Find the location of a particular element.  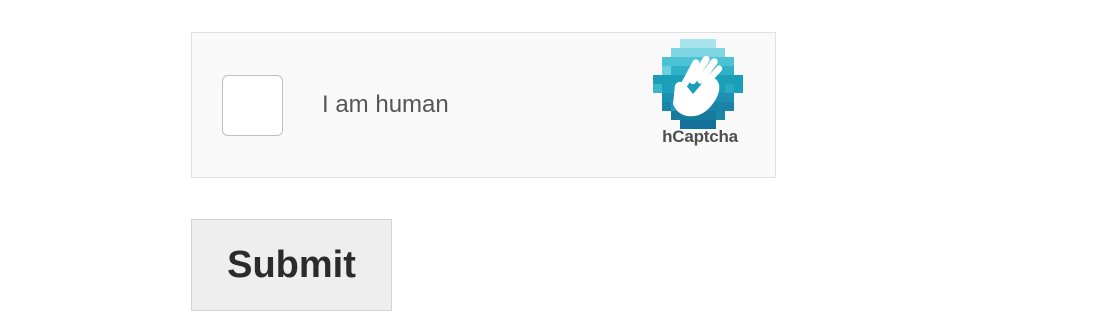

hcaptcha-logo: hCaptcha is located at coordinates (700, 94).